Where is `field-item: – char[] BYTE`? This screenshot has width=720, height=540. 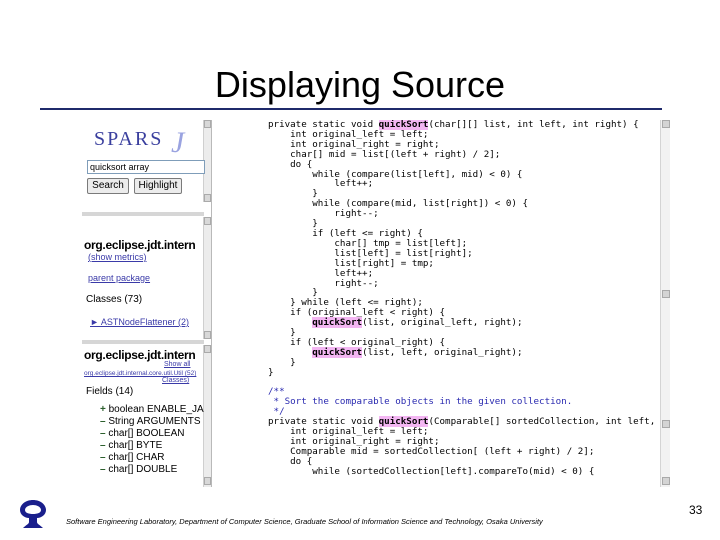
field-item: – char[] BYTE is located at coordinates (131, 445).